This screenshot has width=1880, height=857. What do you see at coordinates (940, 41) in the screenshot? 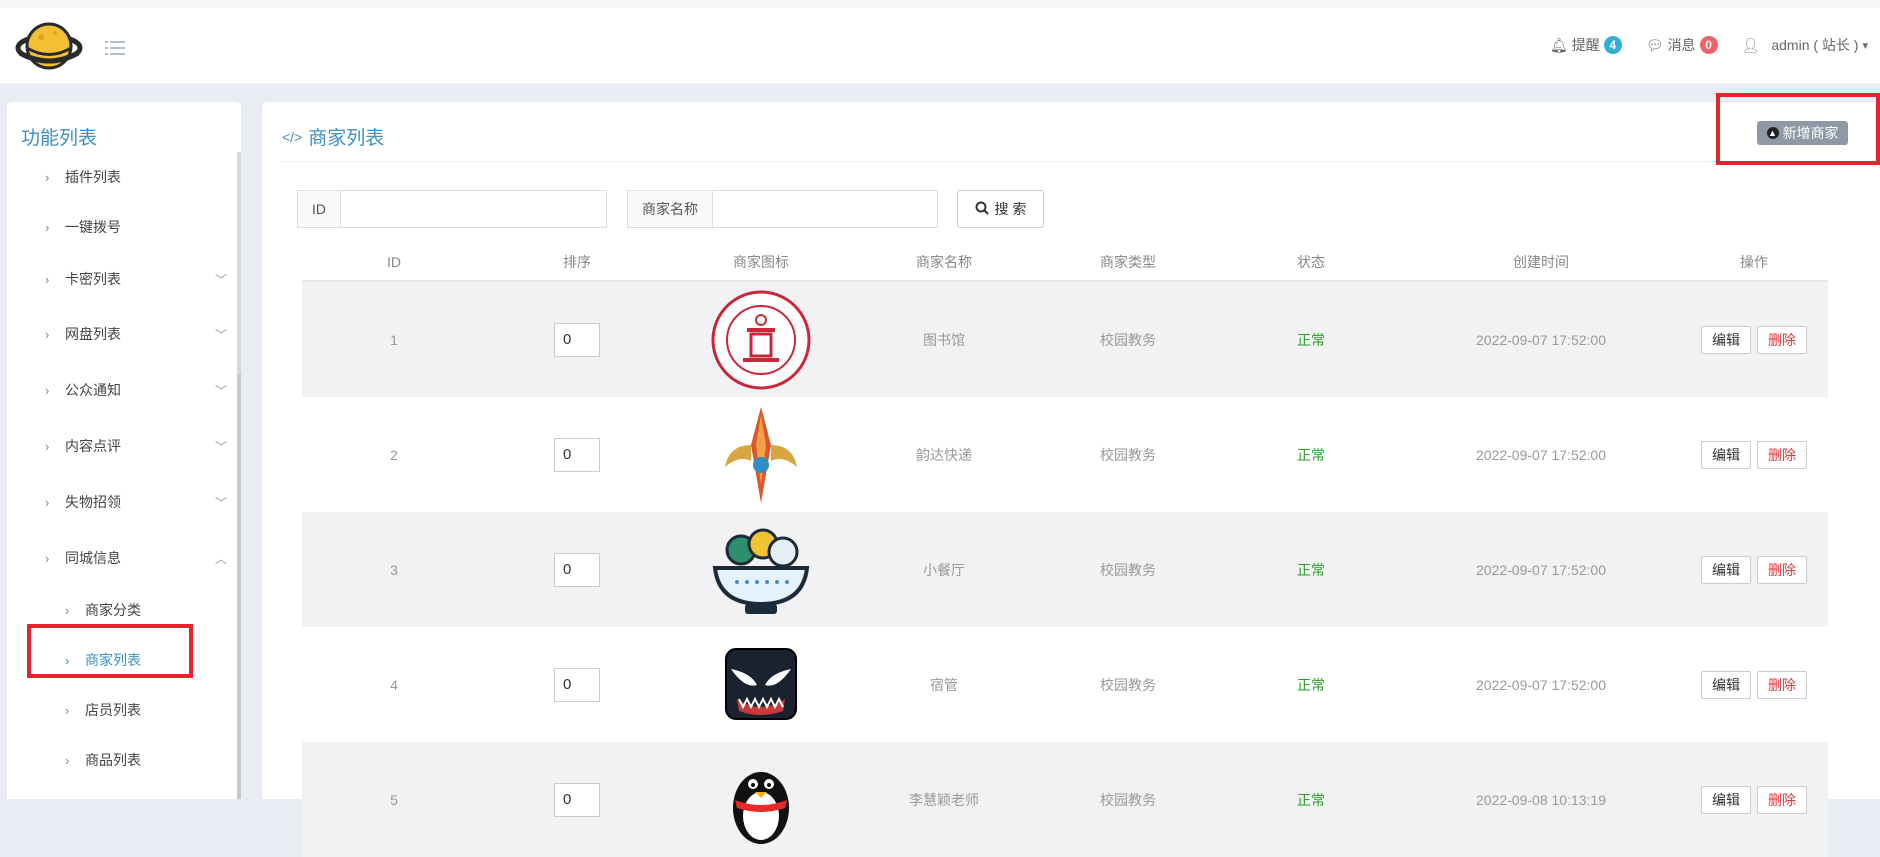
I see `top-bar: 🔔︎ 提醒 4 💬︎ 消息 0 👤︎ admin ( 站长 ) ▾` at bounding box center [940, 41].